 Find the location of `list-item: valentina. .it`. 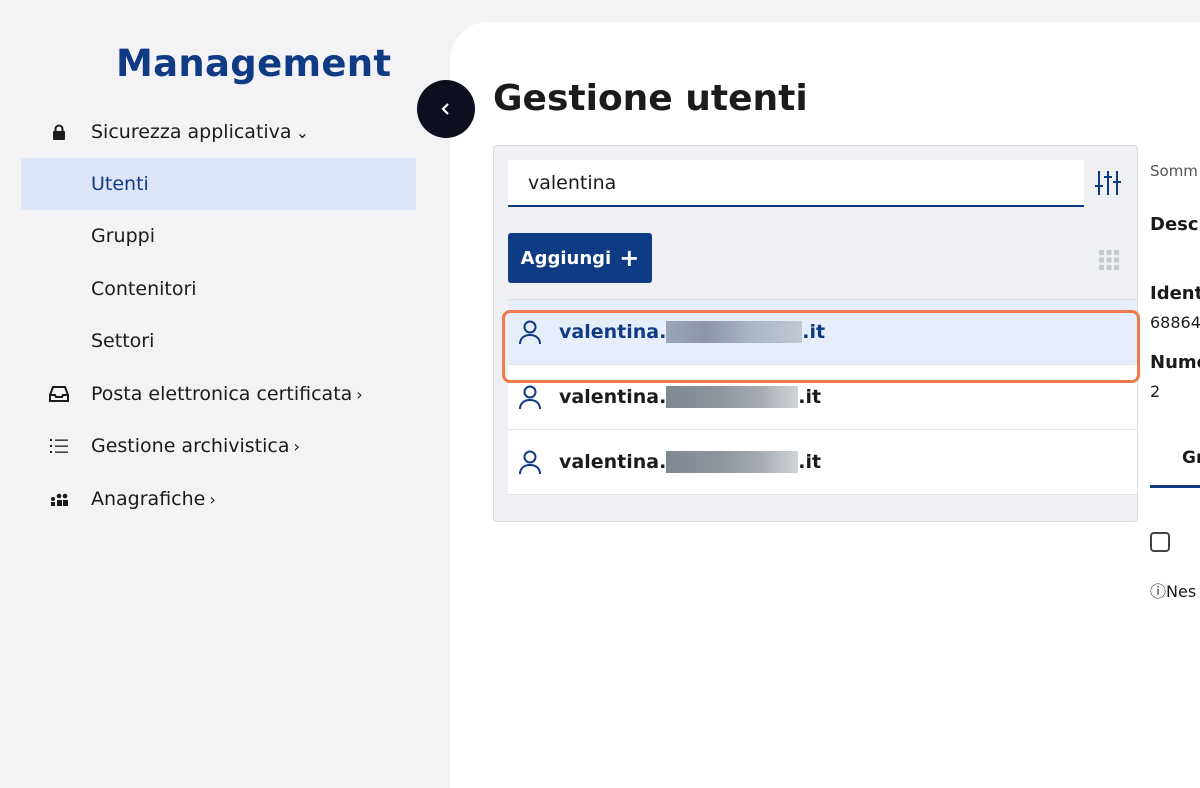

list-item: valentina. .it is located at coordinates (822, 462).